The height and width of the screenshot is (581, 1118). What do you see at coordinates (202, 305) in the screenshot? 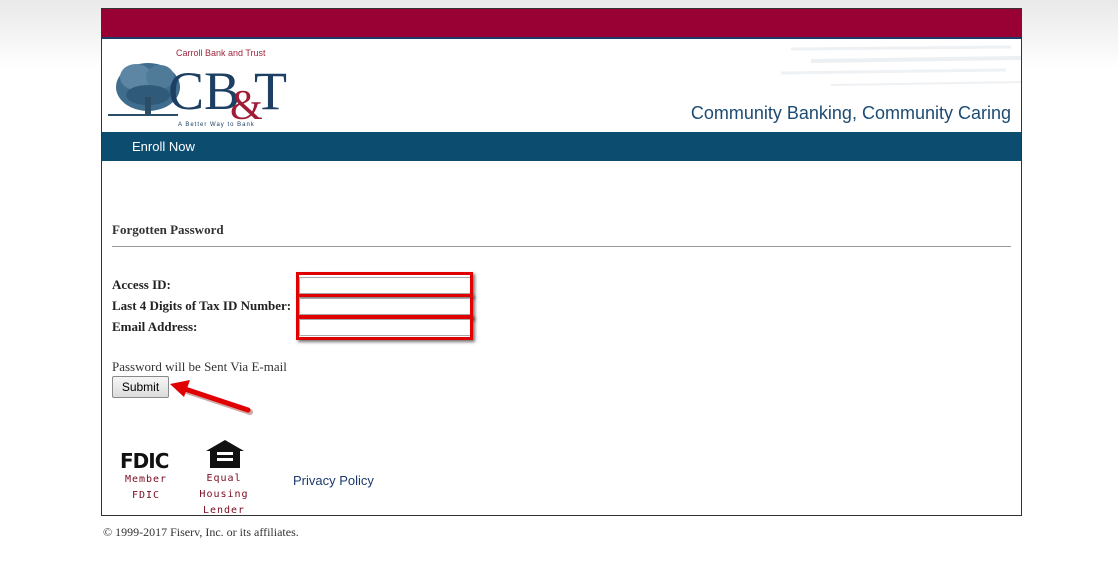
I see `tax-id-label: Last 4 Digits of Tax ID Number:` at bounding box center [202, 305].